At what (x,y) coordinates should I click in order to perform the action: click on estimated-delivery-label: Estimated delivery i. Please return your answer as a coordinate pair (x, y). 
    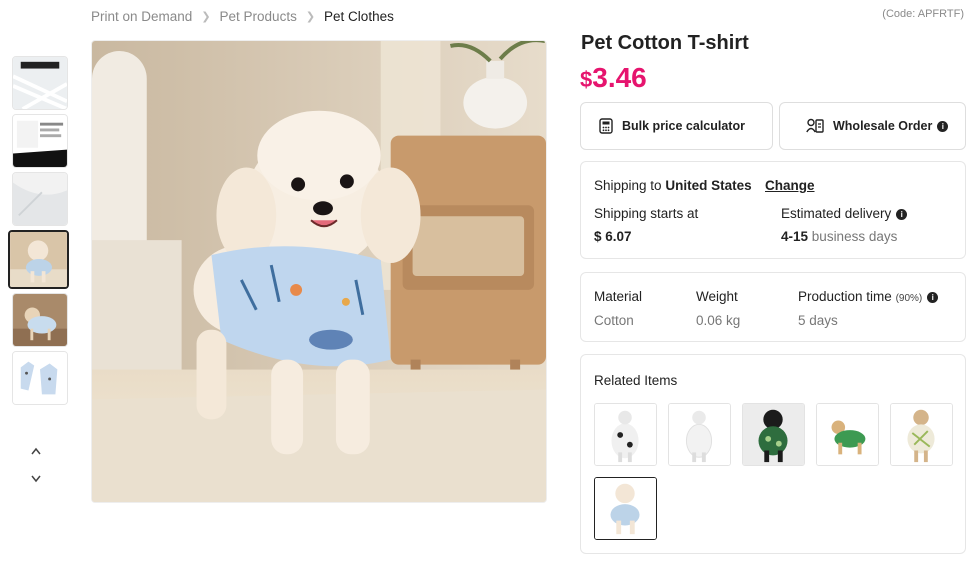
    Looking at the image, I should click on (844, 213).